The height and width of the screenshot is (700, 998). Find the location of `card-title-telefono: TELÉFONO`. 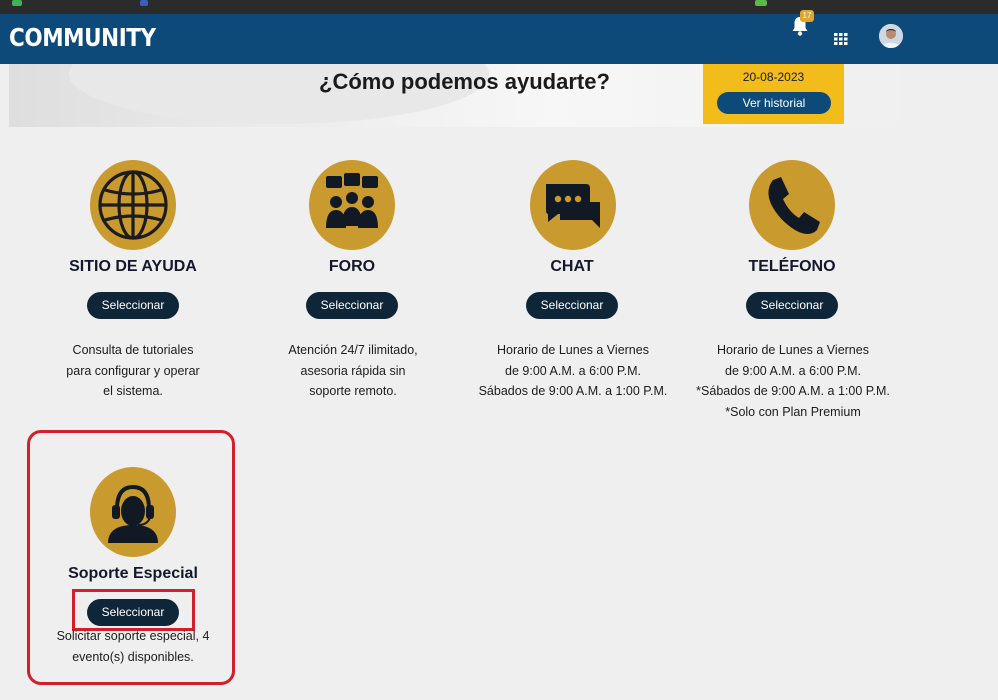

card-title-telefono: TELÉFONO is located at coordinates (792, 266).